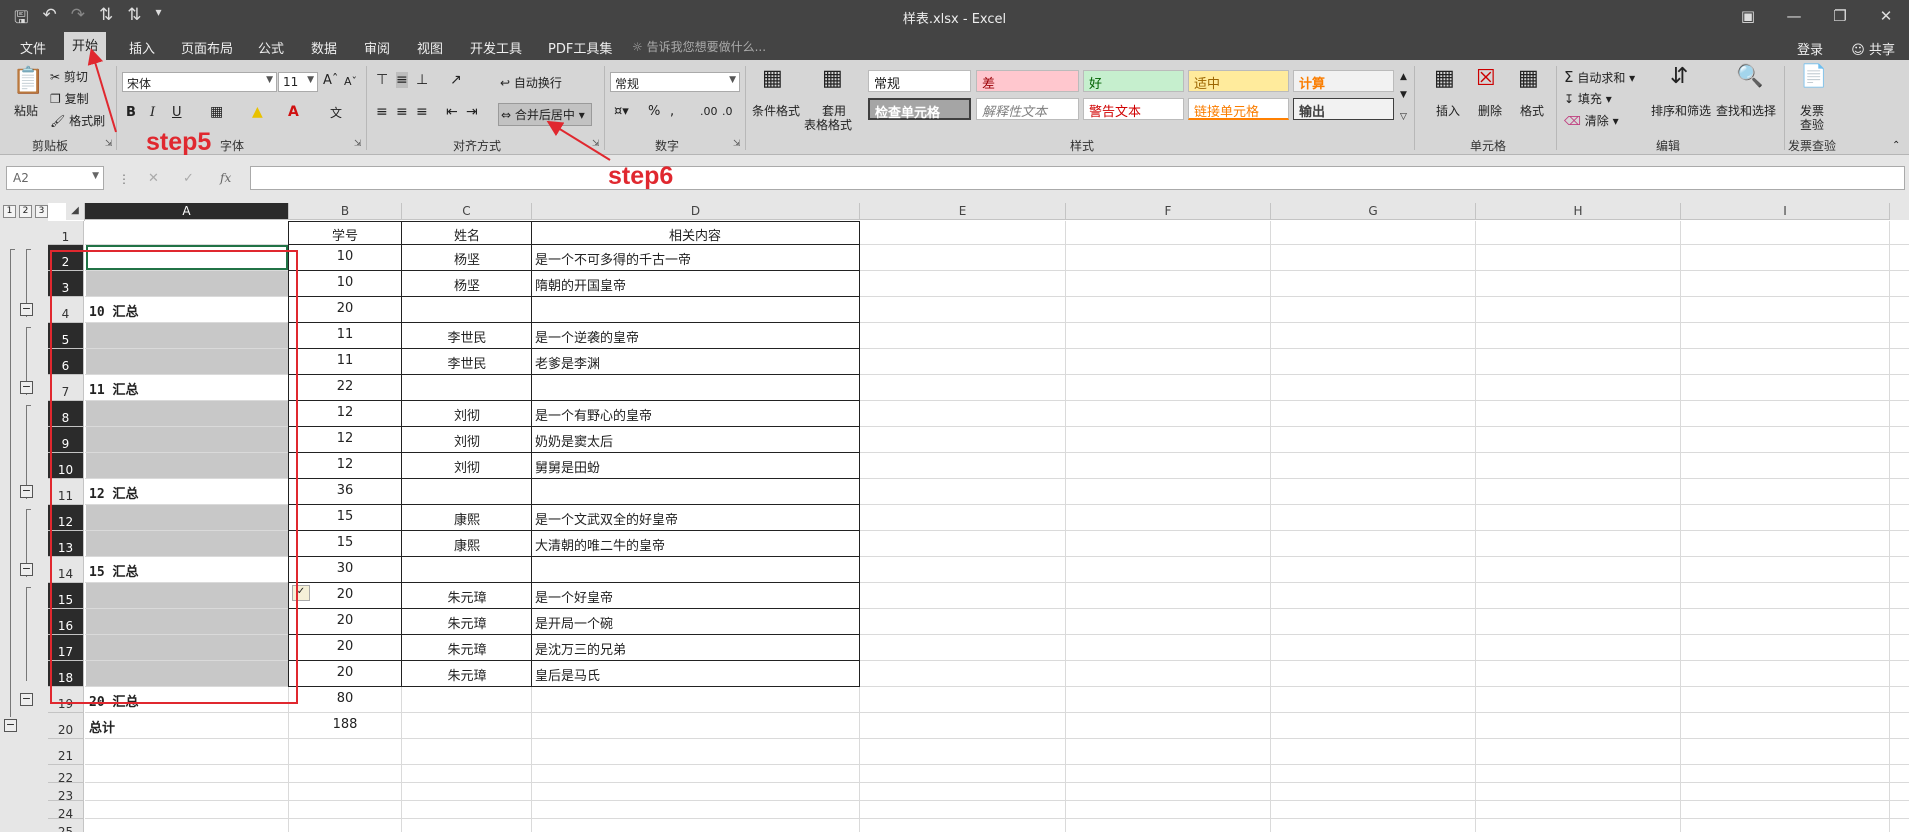  What do you see at coordinates (1679, 77) in the screenshot?
I see `sort-filter-icon: ⇵` at bounding box center [1679, 77].